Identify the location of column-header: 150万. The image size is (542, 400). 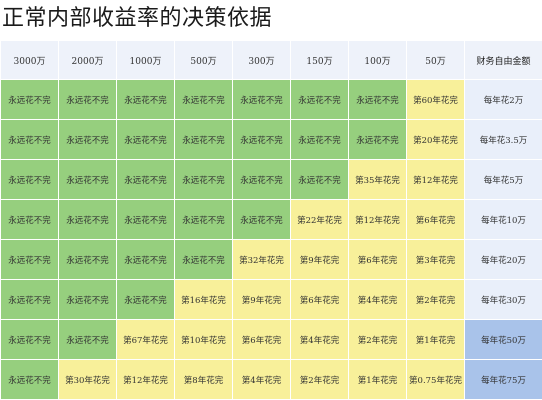
(319, 60).